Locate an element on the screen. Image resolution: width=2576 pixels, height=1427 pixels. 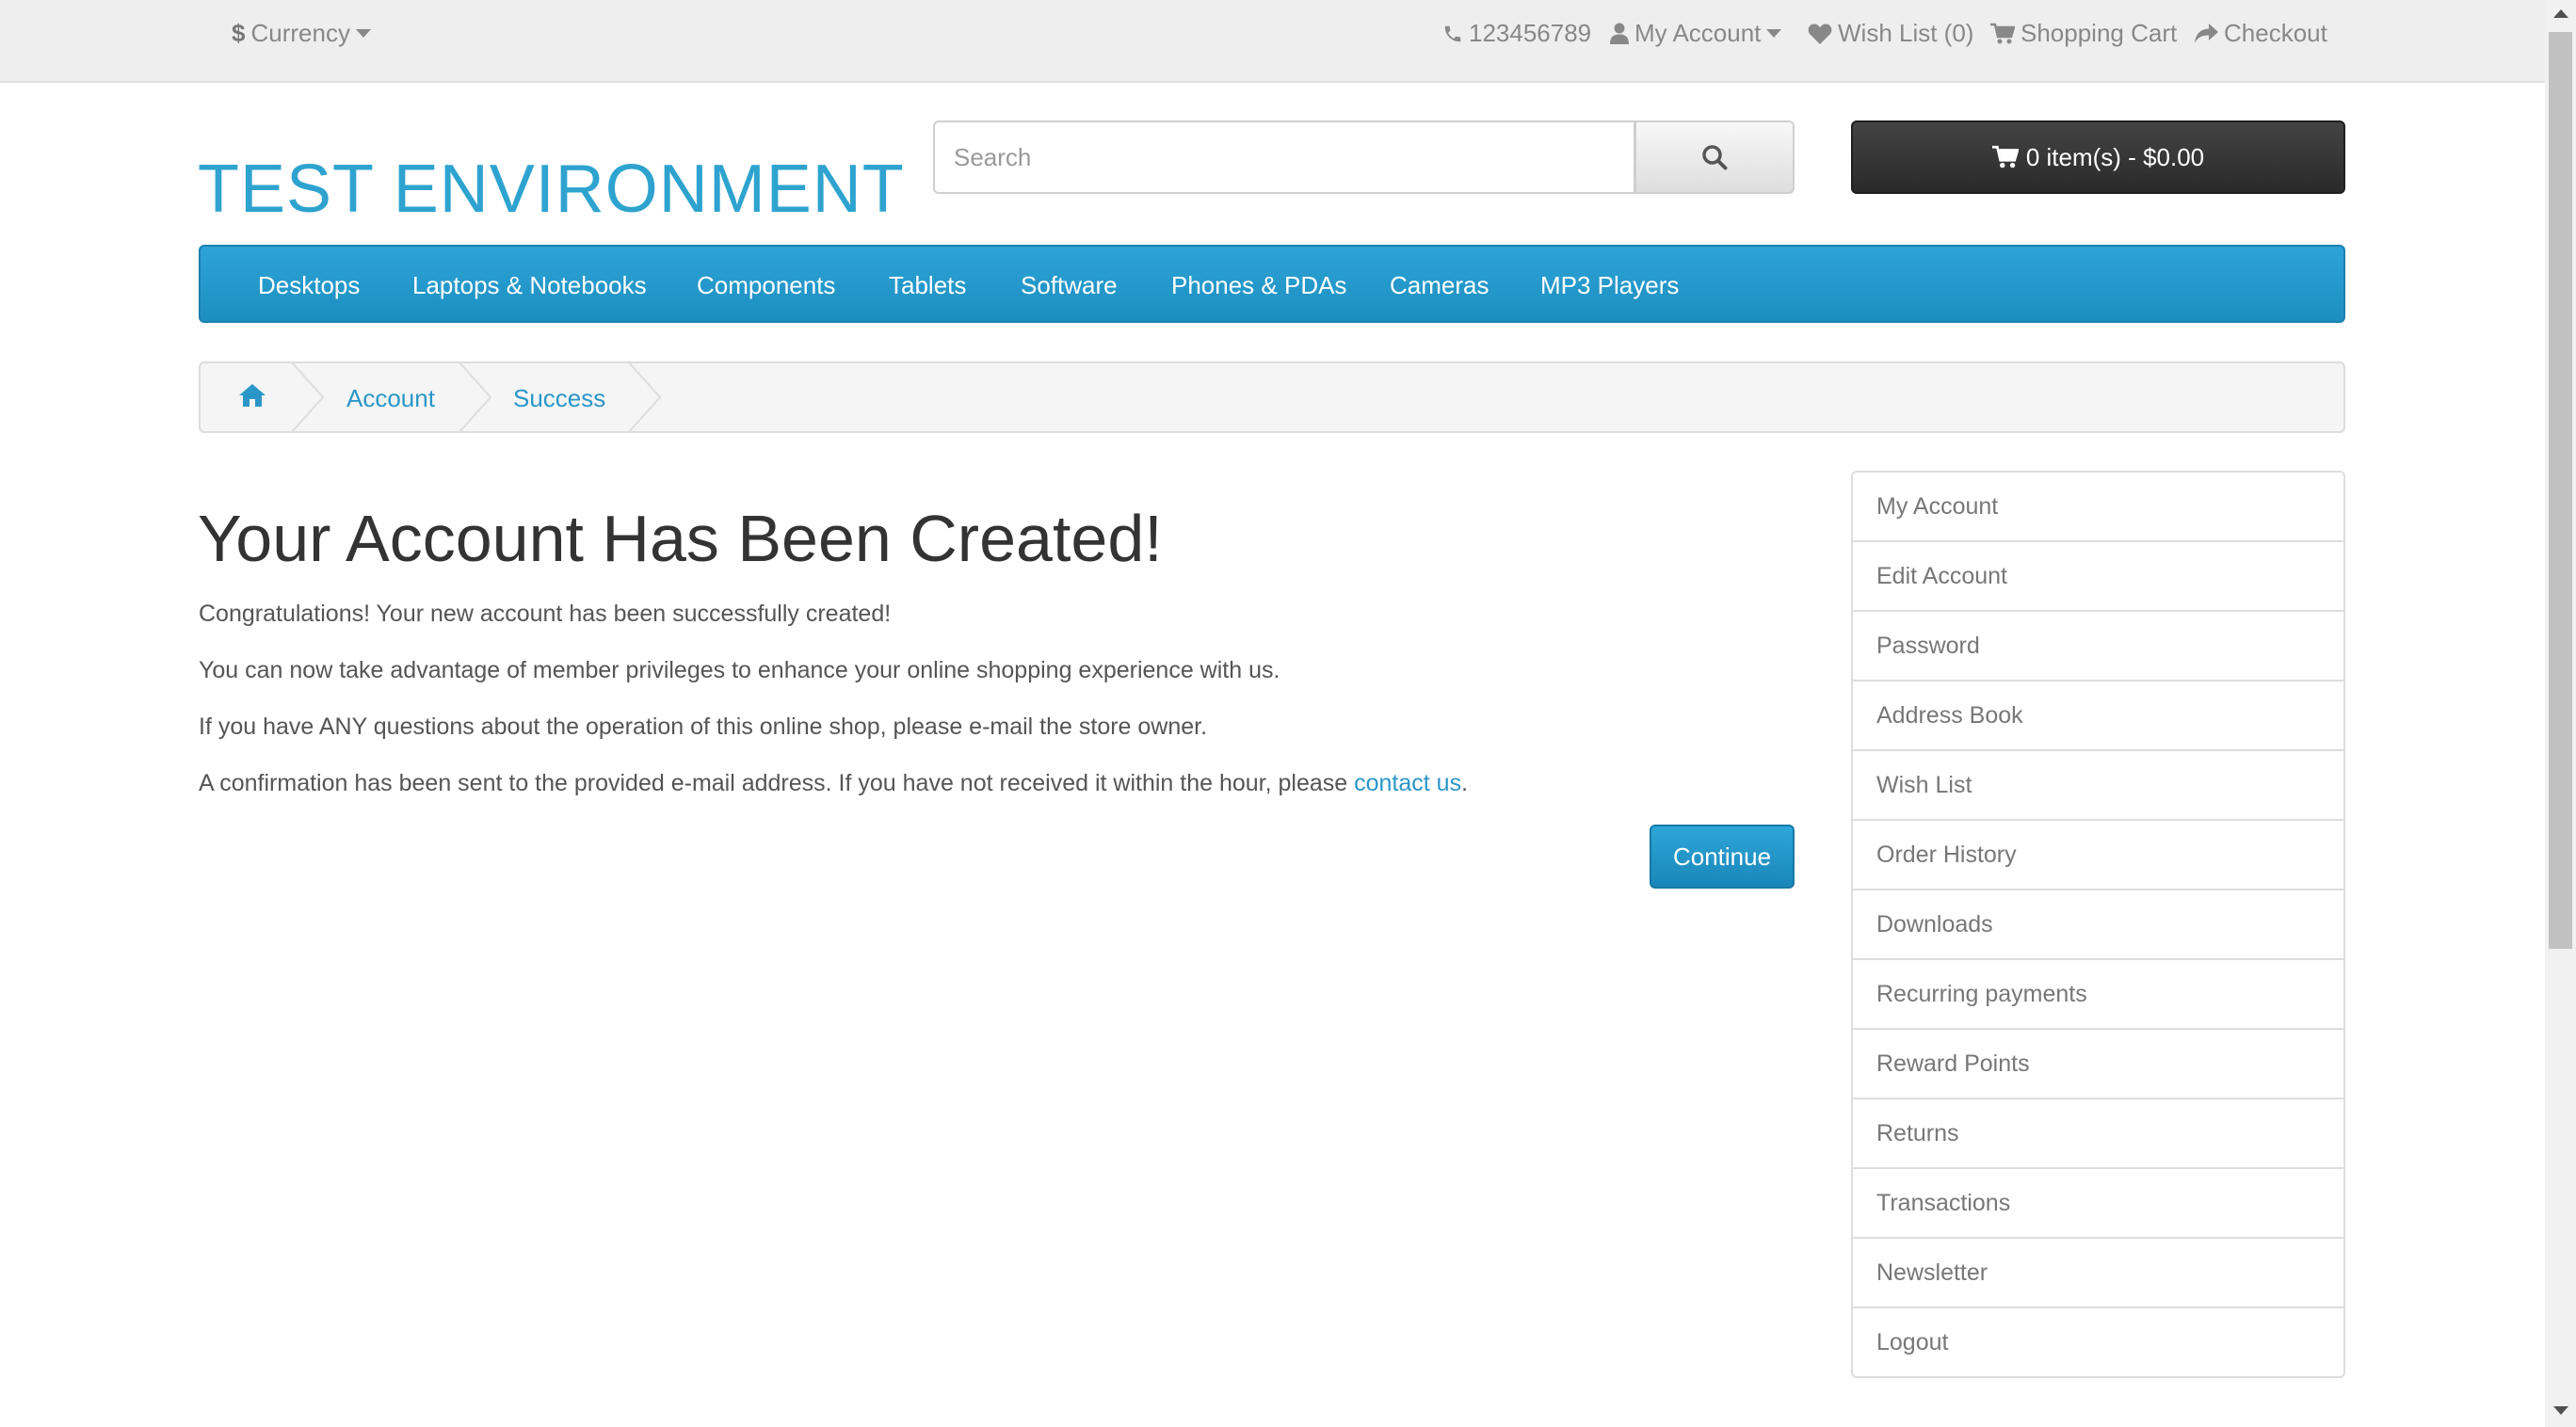
checkout-link: Checkout is located at coordinates (2260, 33).